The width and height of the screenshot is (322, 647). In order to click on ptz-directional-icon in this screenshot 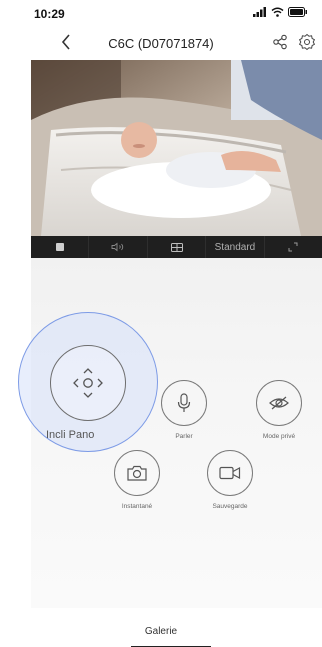, I will do `click(87, 382)`.